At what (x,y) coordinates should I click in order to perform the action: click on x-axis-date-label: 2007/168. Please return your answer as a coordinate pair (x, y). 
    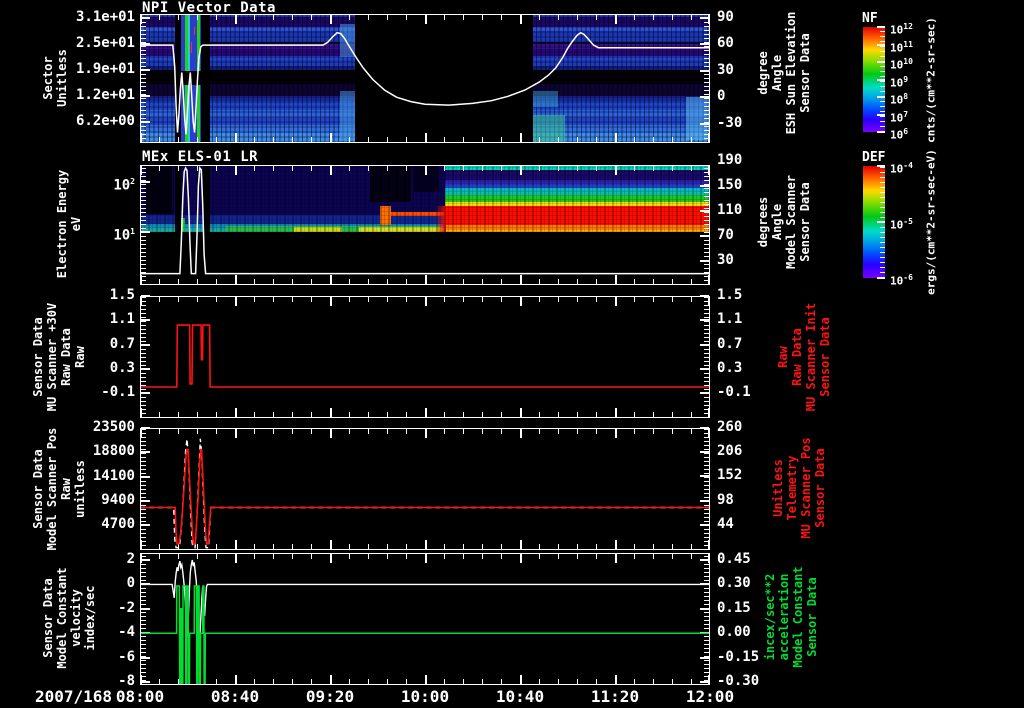
    Looking at the image, I should click on (73, 696).